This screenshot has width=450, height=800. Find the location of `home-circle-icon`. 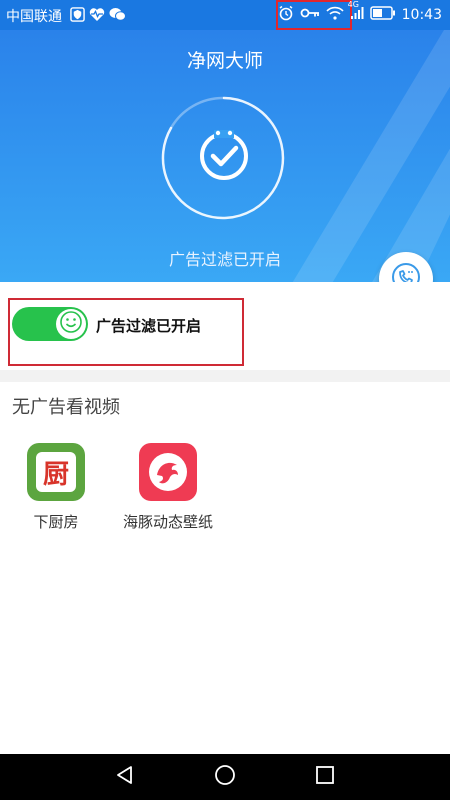

home-circle-icon is located at coordinates (225, 777).